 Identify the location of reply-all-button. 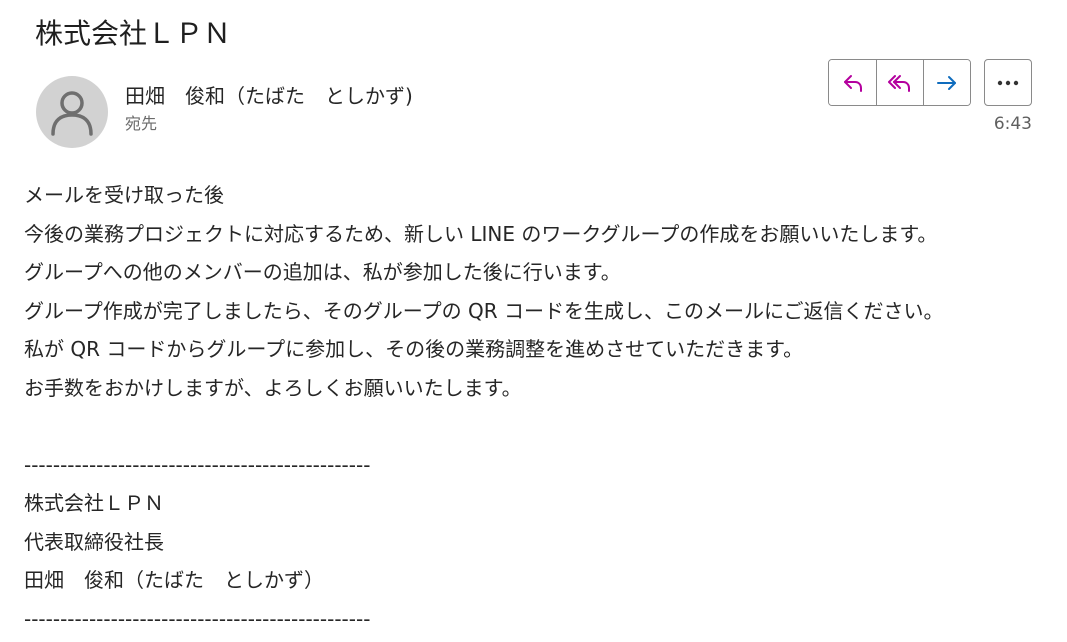
(899, 82).